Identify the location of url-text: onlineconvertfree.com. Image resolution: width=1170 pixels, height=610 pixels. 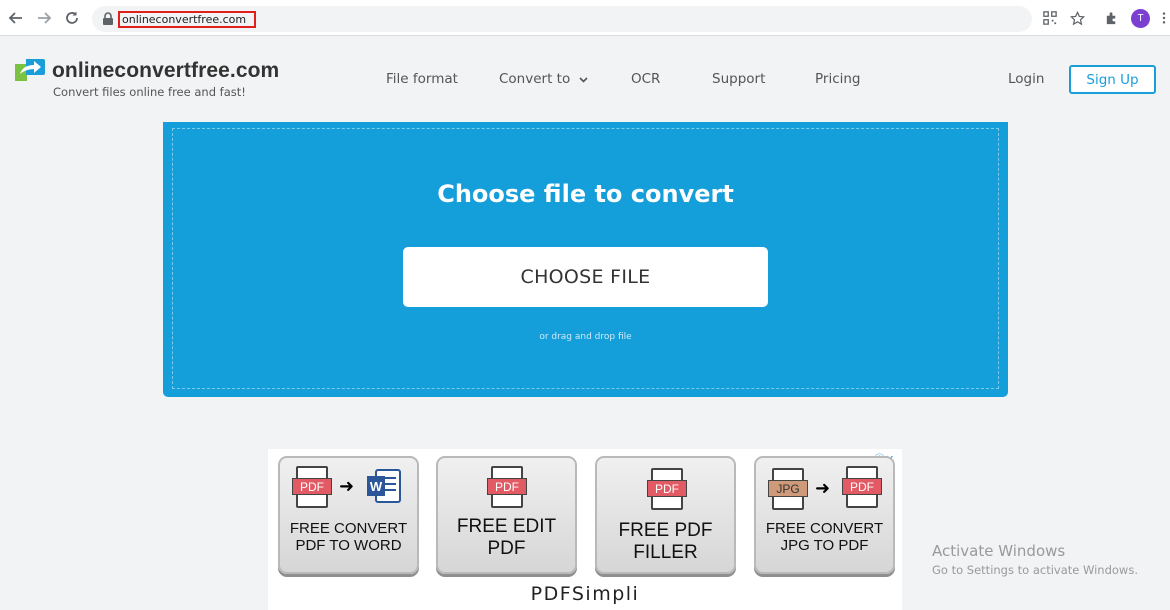
(187, 19).